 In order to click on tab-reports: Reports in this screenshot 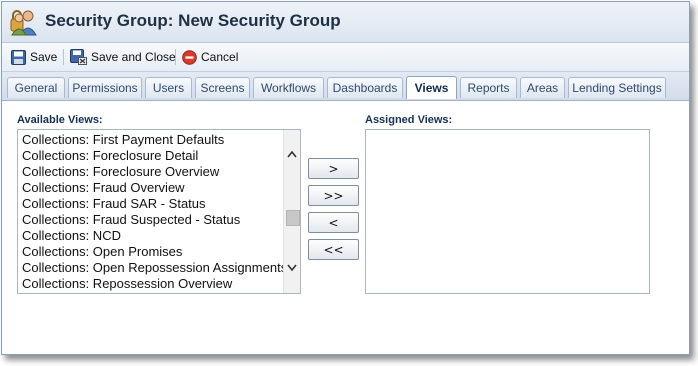, I will do `click(488, 87)`.